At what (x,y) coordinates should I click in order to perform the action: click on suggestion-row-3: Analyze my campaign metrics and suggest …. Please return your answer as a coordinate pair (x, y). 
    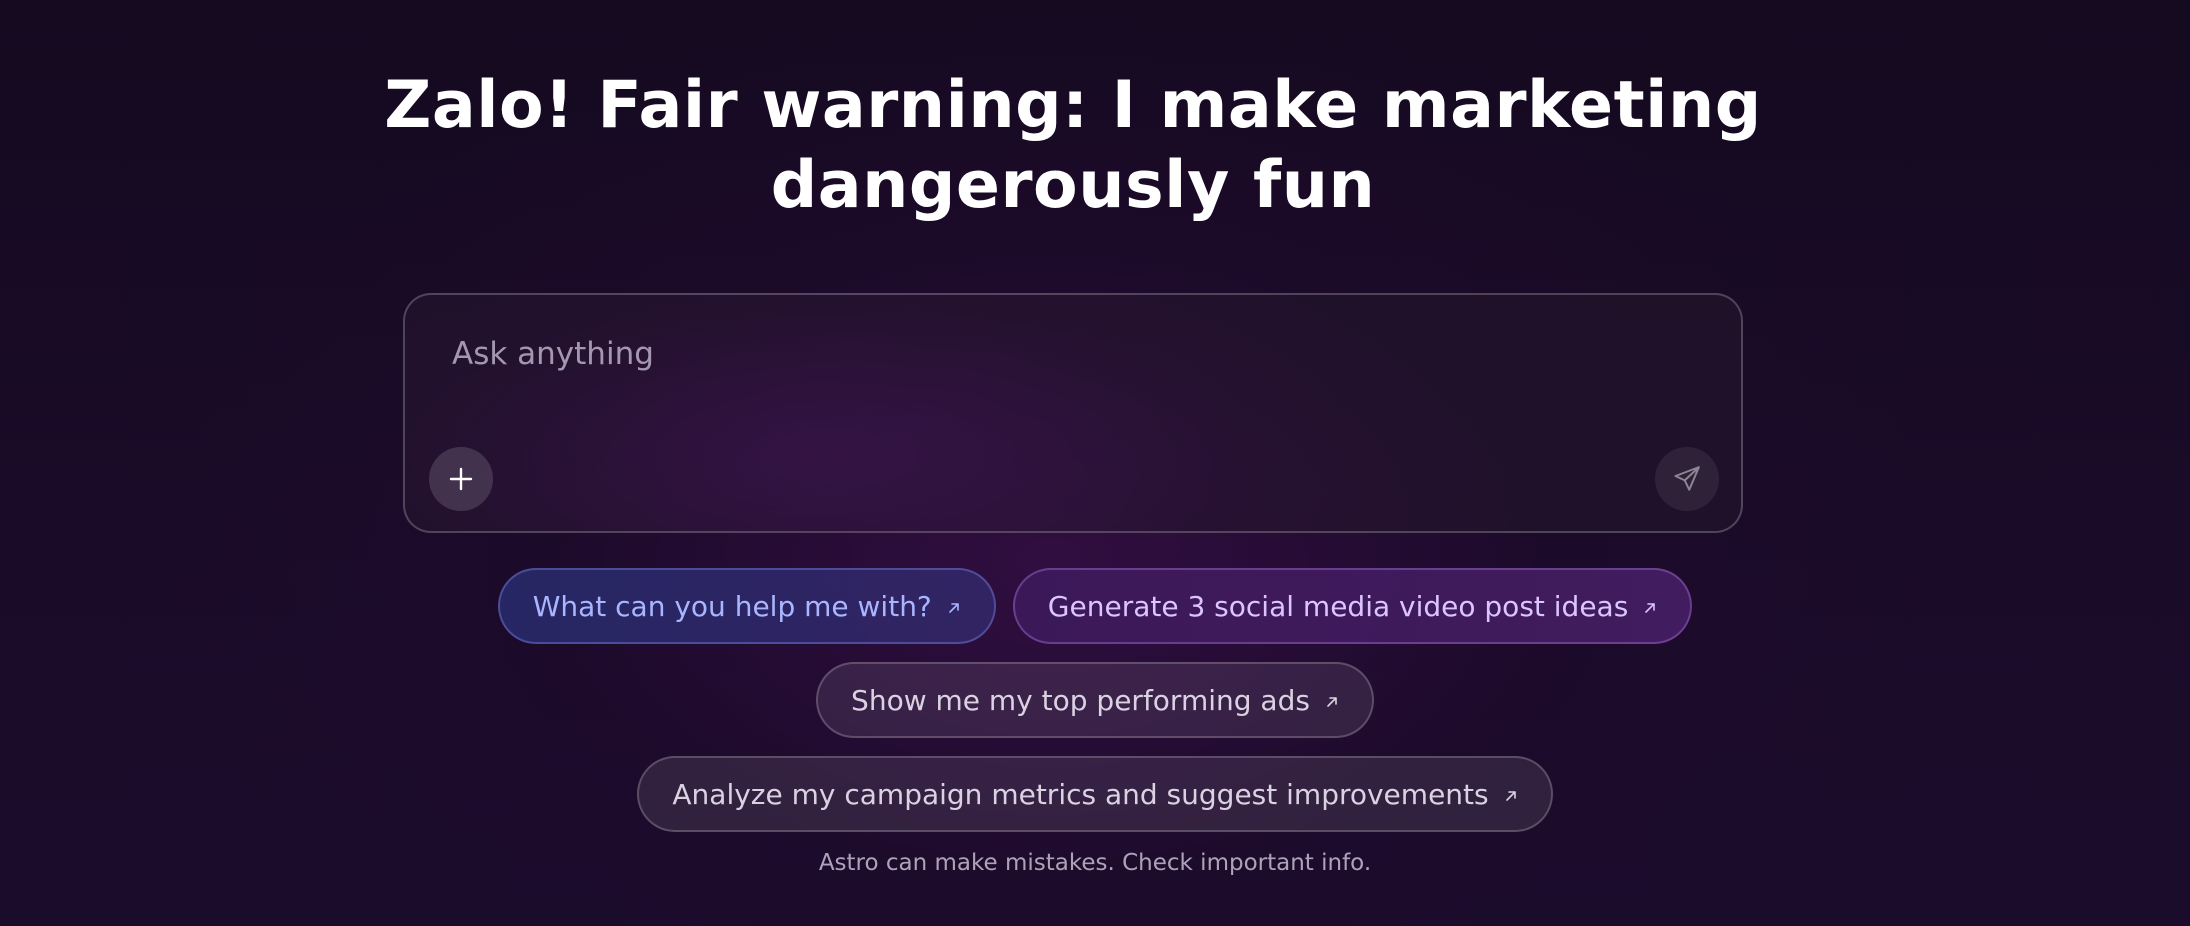
    Looking at the image, I should click on (1095, 794).